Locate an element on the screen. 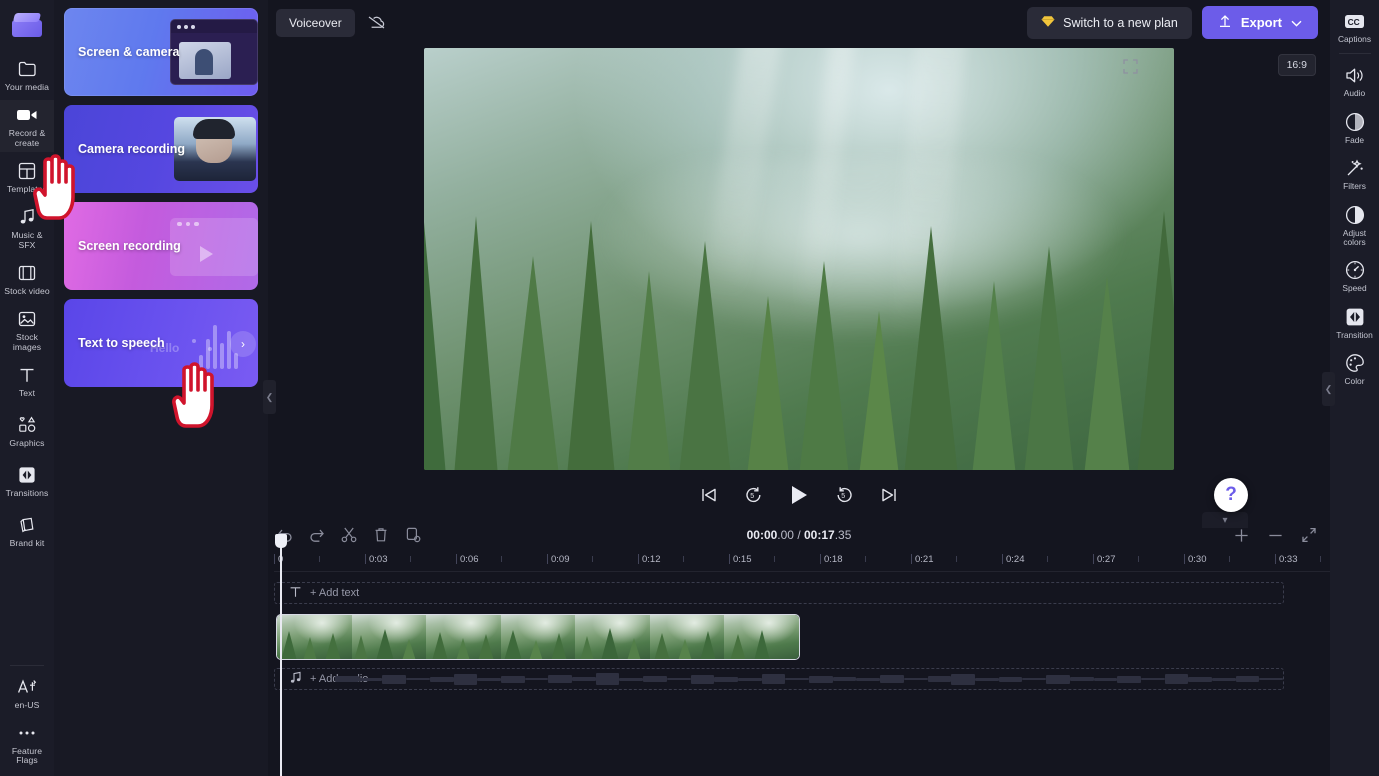 The image size is (1379, 776). card-screen-recording: Screen recording is located at coordinates (161, 246).